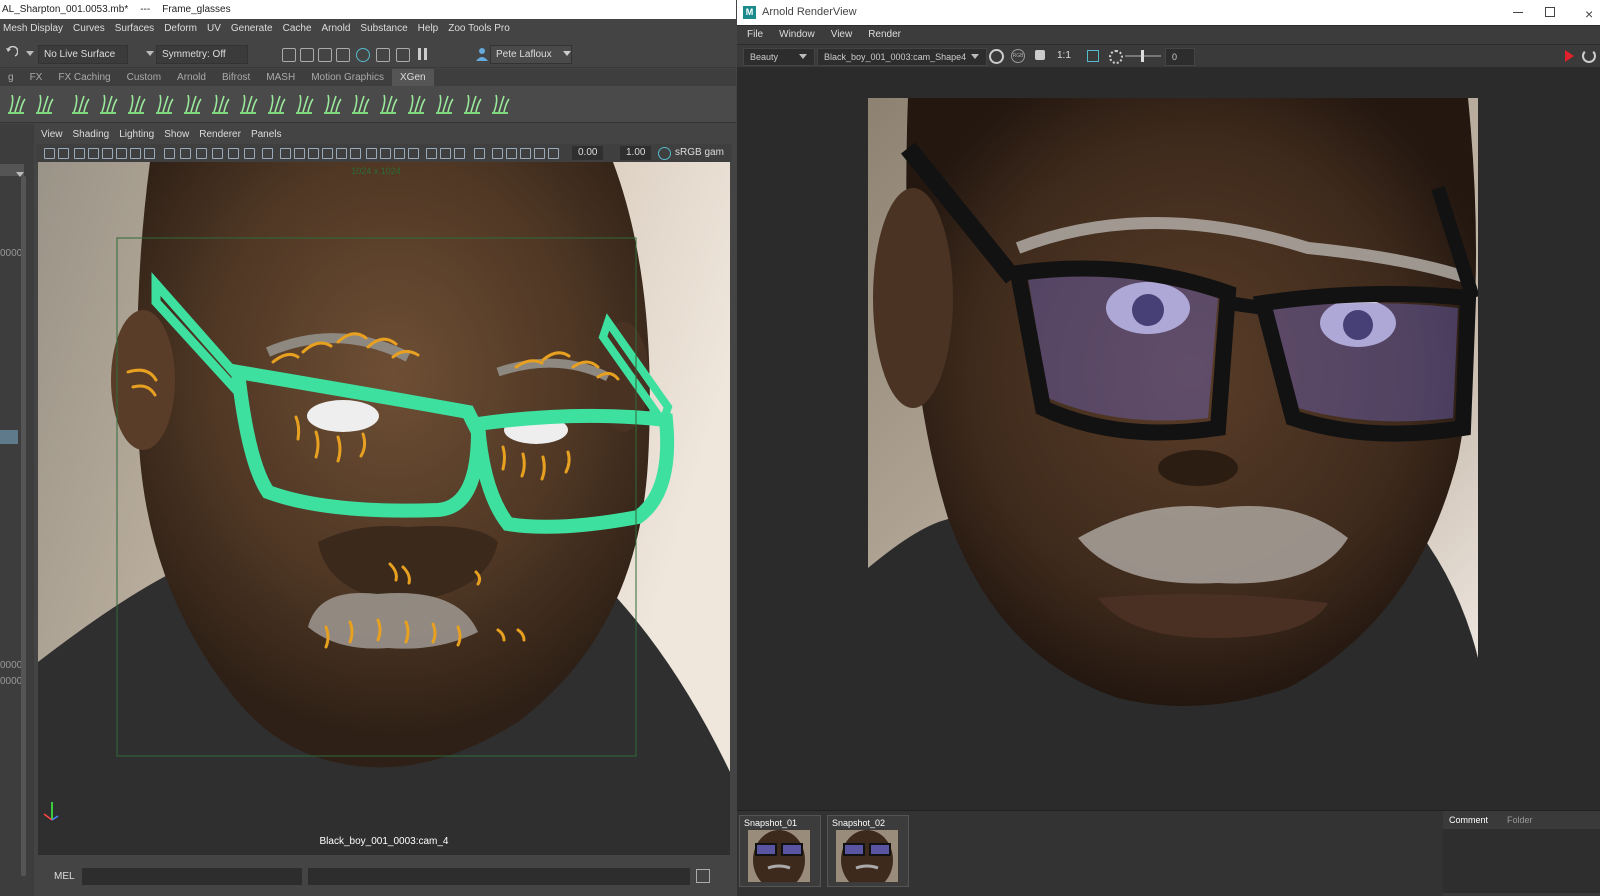  Describe the element at coordinates (1142, 56) in the screenshot. I see `exposure-slider-handle` at that location.